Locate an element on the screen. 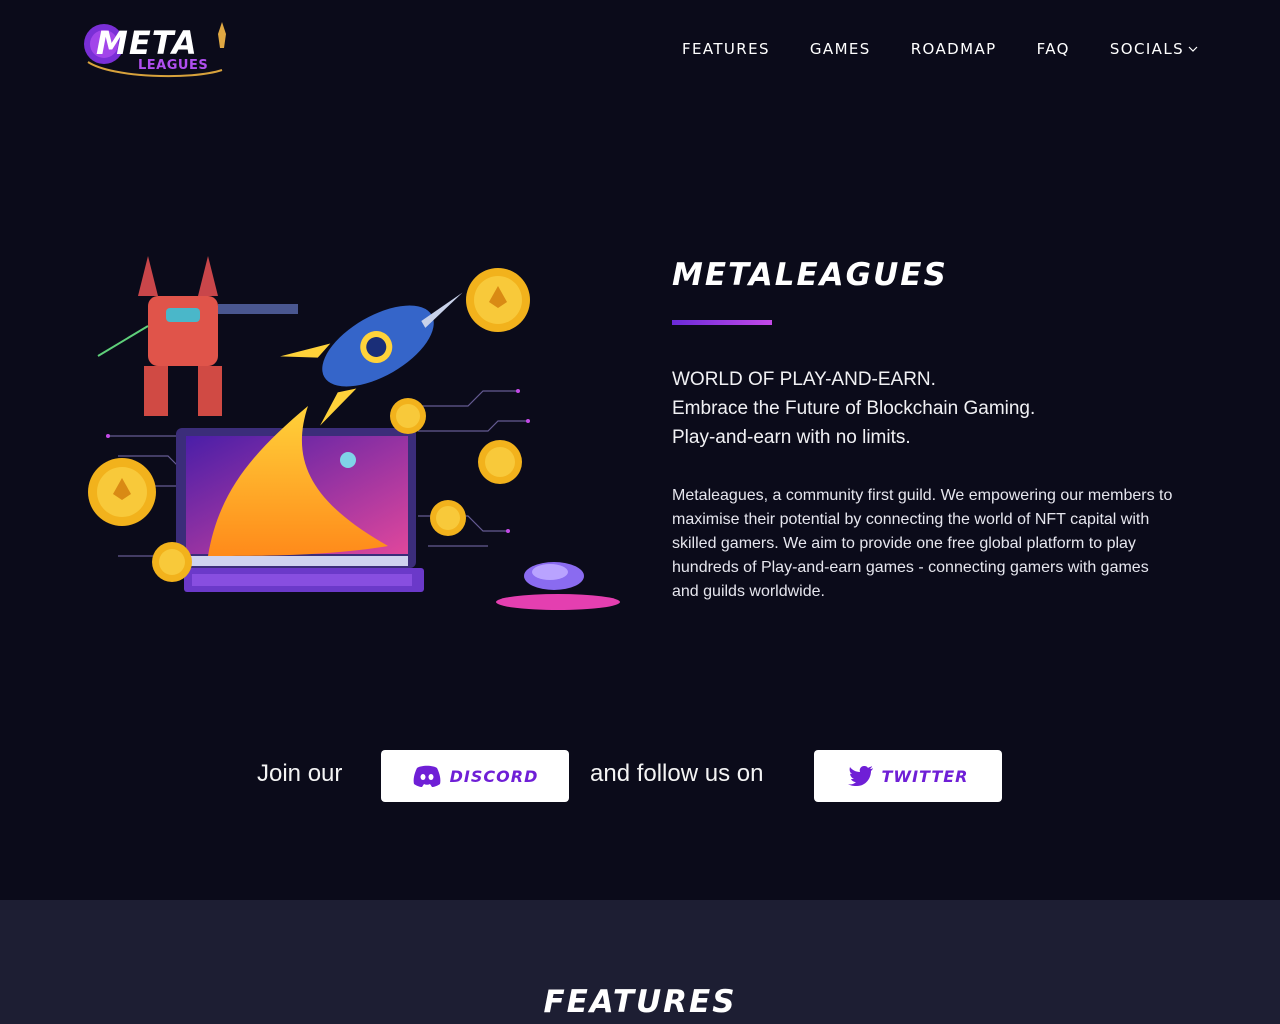 This screenshot has width=1280, height=1024. features-section: FEATURES is located at coordinates (640, 962).